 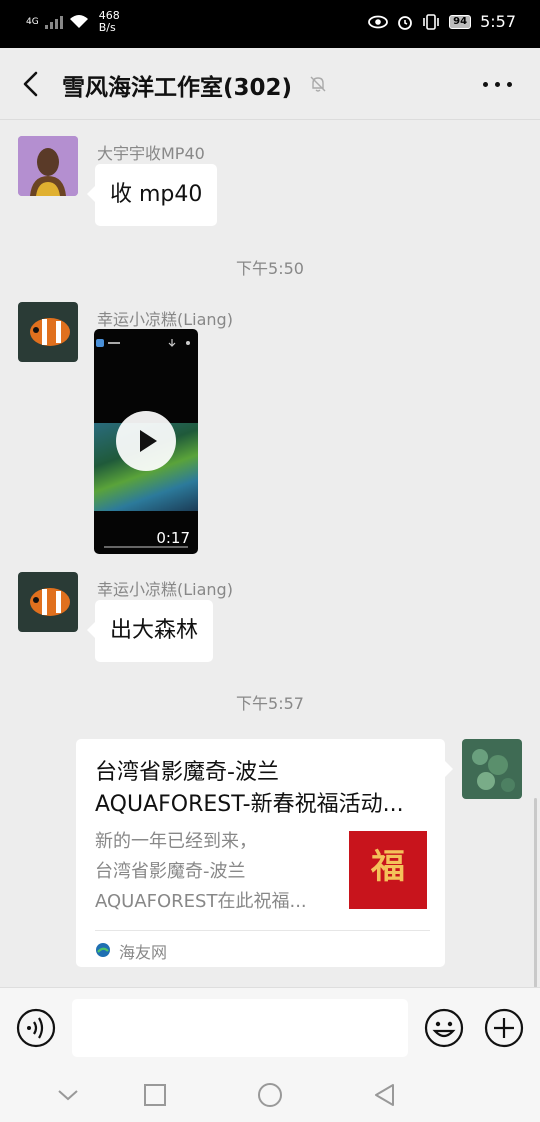 I want to click on network-speed: 468 B/s, so click(x=109, y=21).